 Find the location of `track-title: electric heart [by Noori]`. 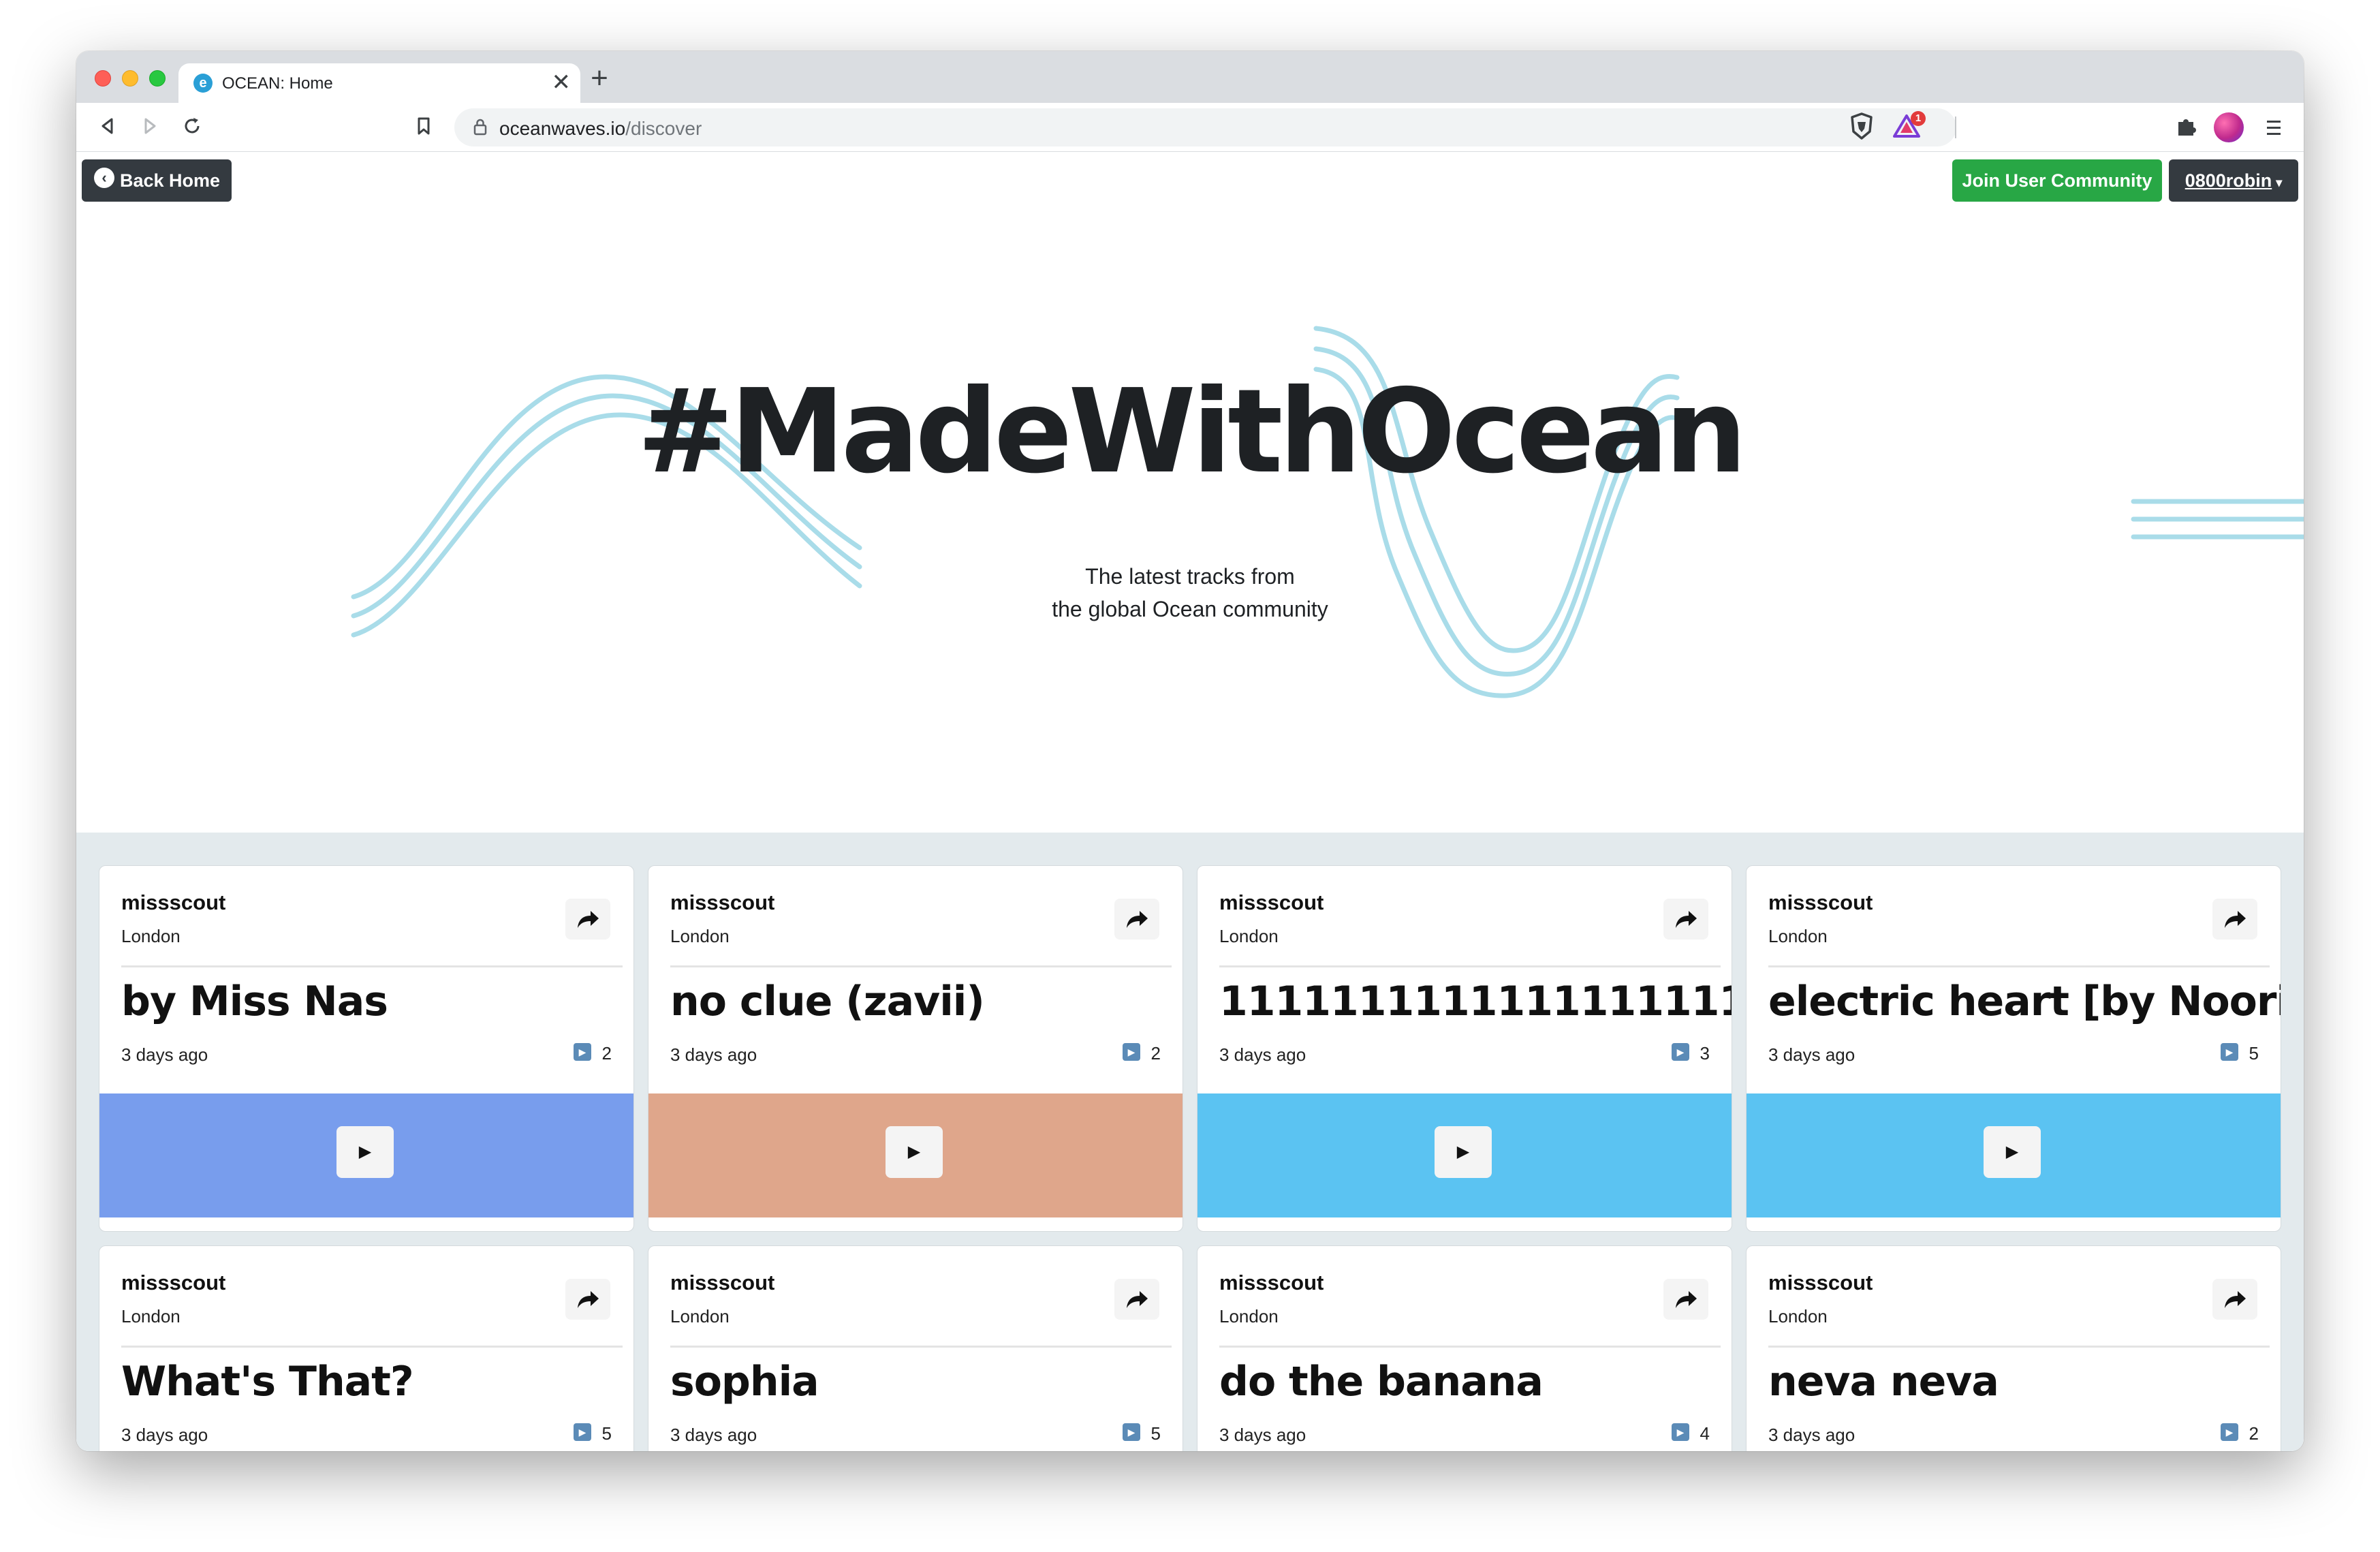

track-title: electric heart [by Noori] is located at coordinates (2024, 1001).